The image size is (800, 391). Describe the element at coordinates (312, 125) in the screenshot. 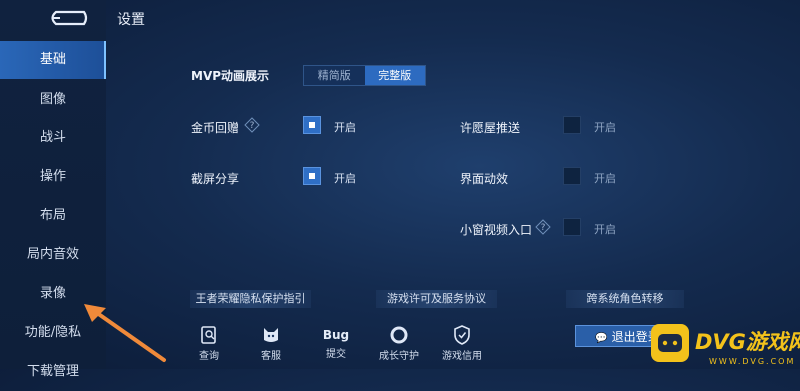

I see `coin-feedback-checkbox` at that location.